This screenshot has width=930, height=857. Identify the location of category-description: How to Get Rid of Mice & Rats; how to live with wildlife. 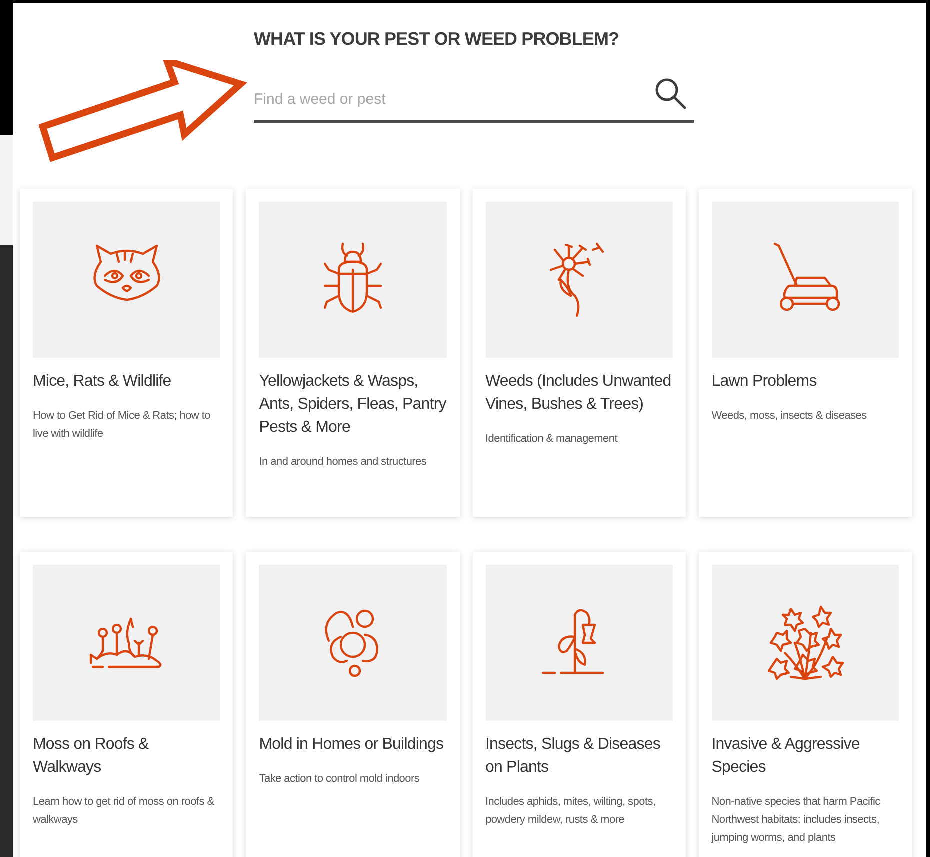
(122, 425).